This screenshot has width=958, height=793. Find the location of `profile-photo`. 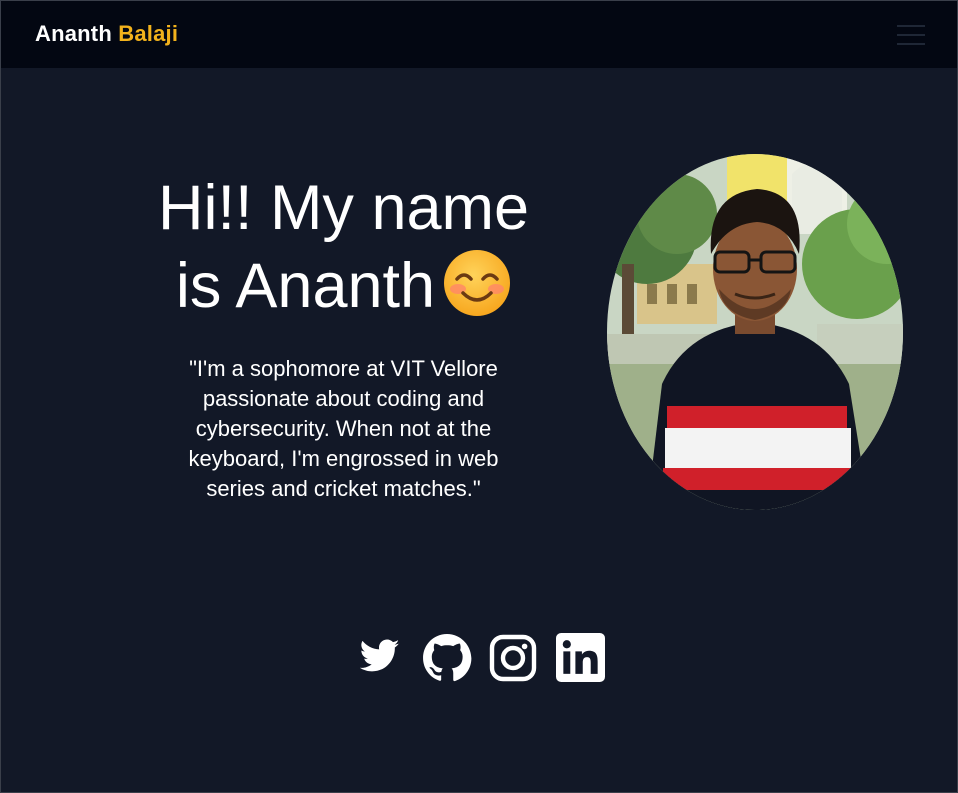

profile-photo is located at coordinates (755, 332).